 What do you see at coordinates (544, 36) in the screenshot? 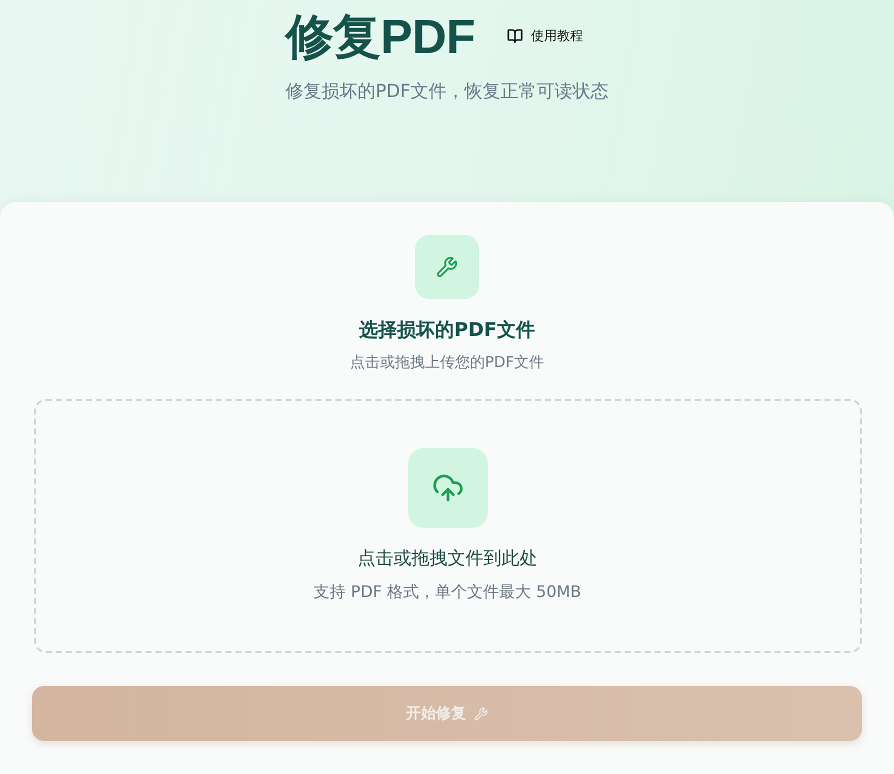
I see `tutorial-link: 使用教程` at bounding box center [544, 36].